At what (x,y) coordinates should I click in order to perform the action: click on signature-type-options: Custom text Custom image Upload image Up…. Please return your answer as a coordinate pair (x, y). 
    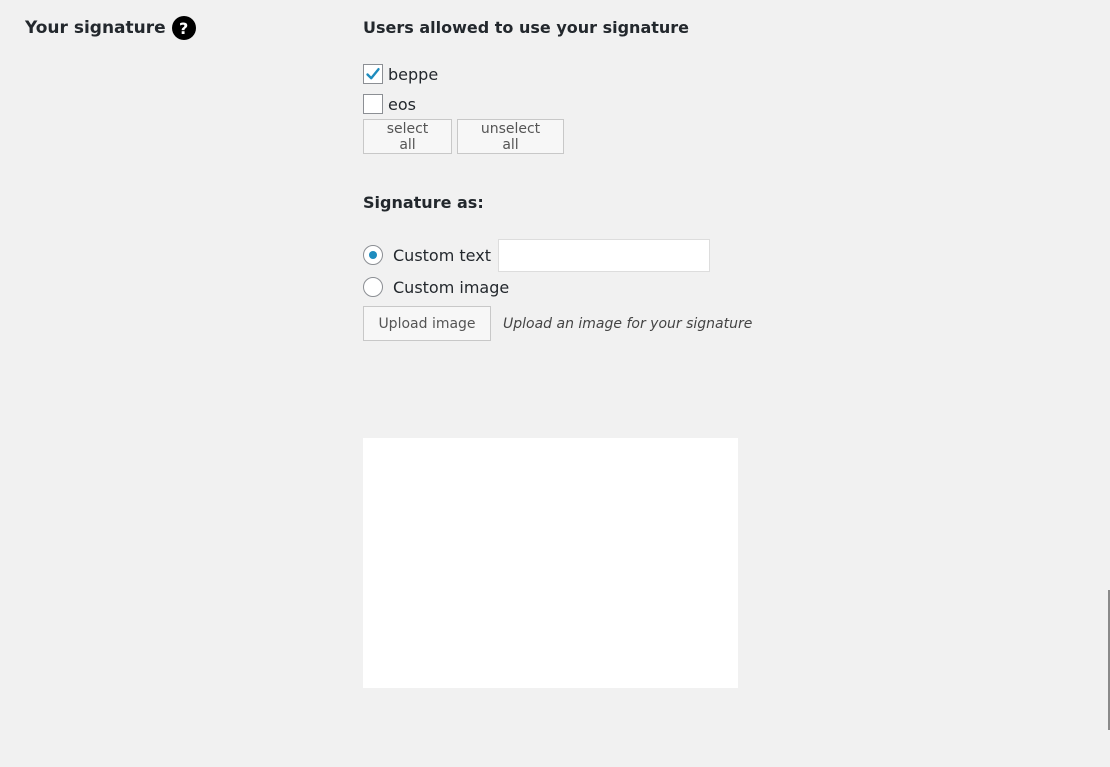
    Looking at the image, I should click on (557, 289).